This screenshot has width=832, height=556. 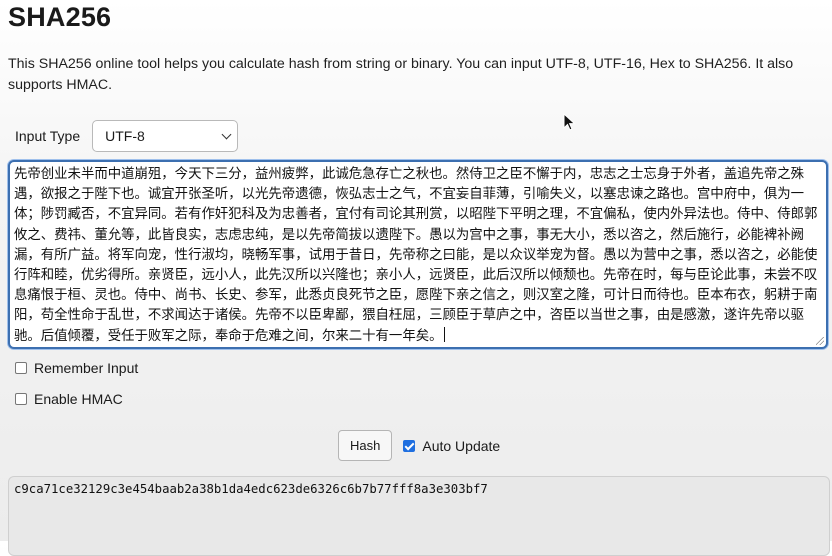 What do you see at coordinates (165, 136) in the screenshot?
I see `input-type-select: UTF-8` at bounding box center [165, 136].